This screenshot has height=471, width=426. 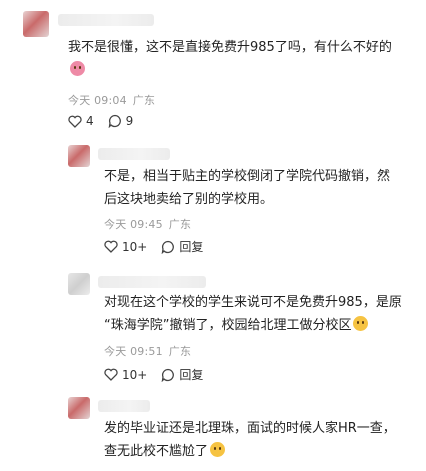 I want to click on reply-count: 9, so click(x=129, y=121).